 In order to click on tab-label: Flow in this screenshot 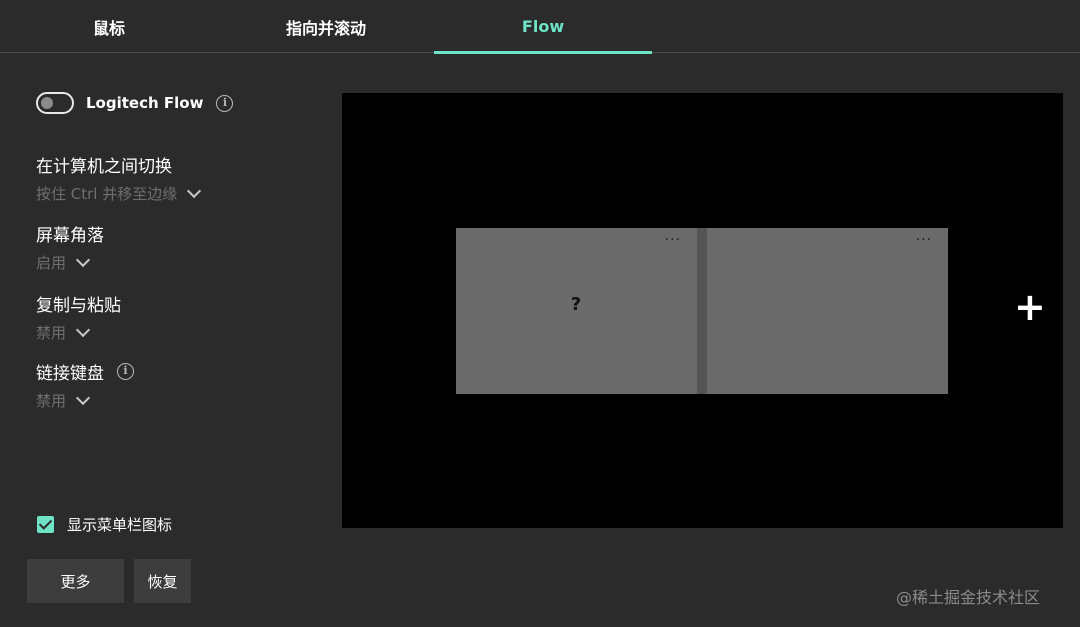, I will do `click(543, 26)`.